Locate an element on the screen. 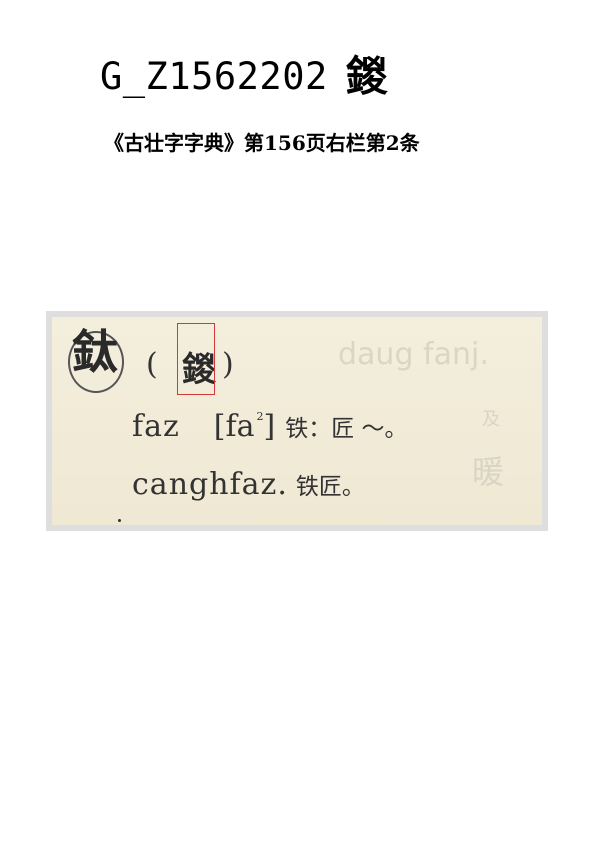  head-character-group: 鈦 is located at coordinates (98, 359).